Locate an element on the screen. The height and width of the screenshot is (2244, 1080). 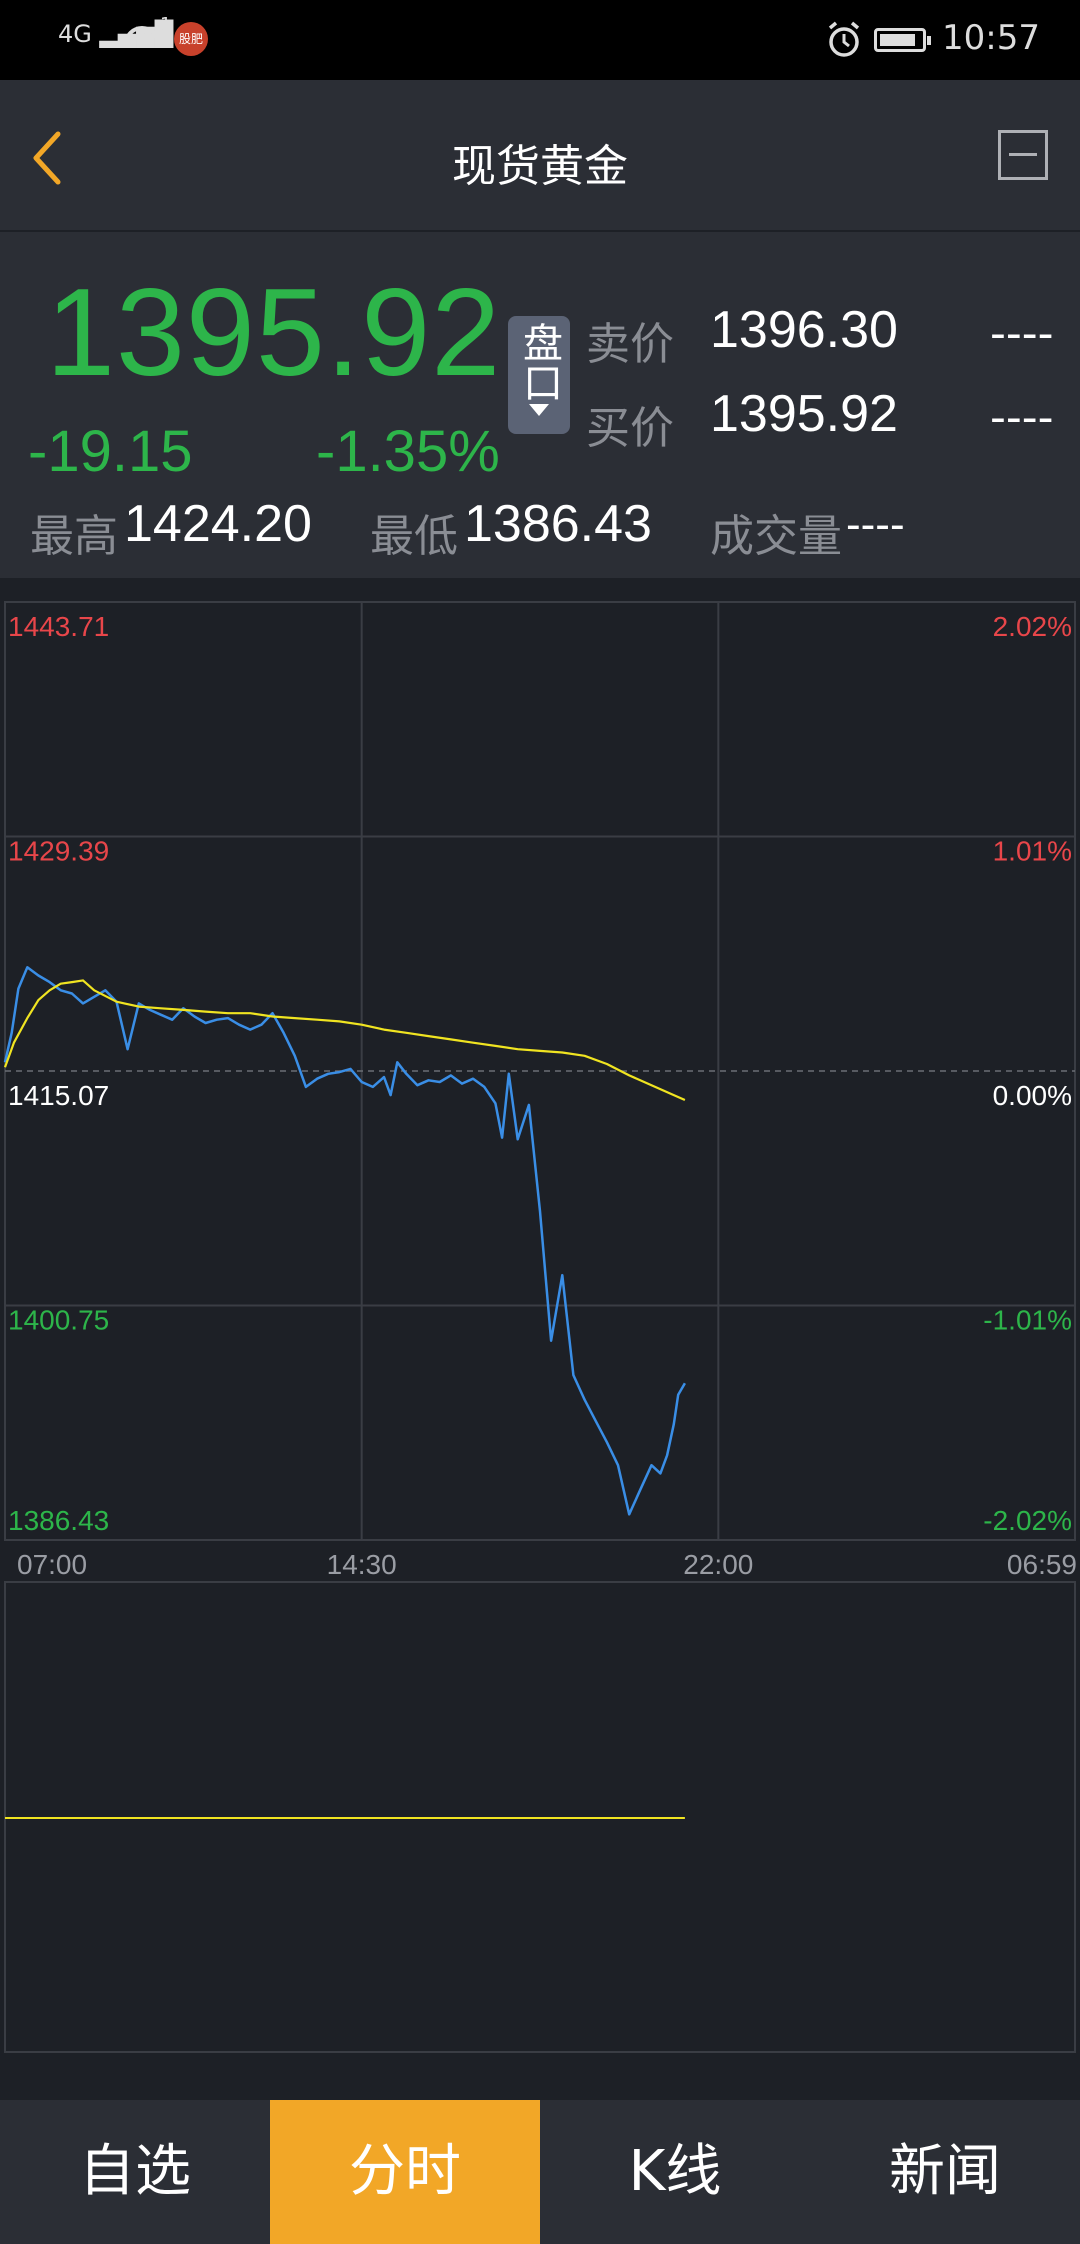
y-label-right: 0.00% is located at coordinates (1032, 1095).